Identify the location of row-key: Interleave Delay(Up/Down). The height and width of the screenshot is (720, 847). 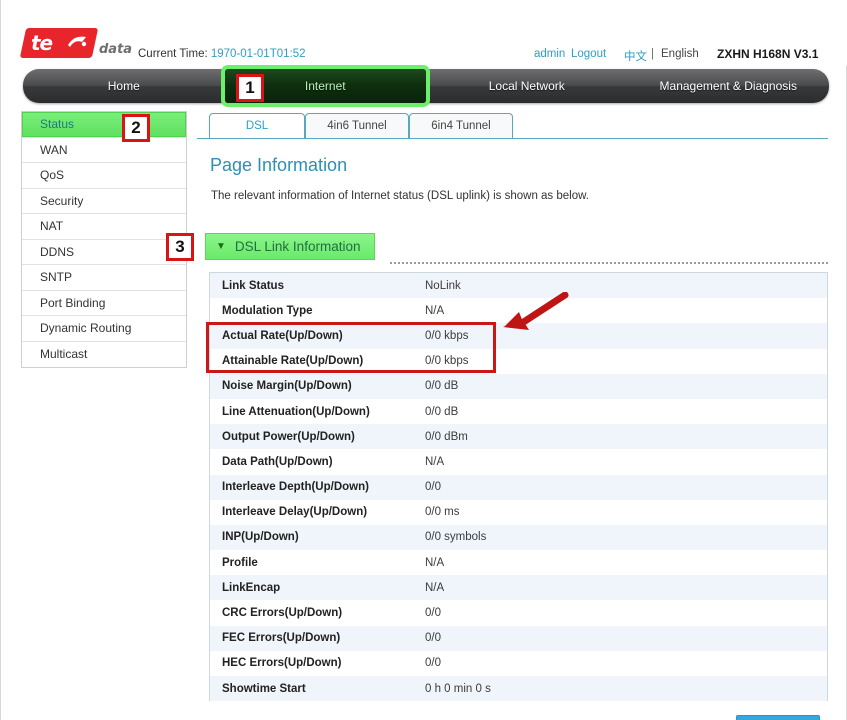
(295, 512).